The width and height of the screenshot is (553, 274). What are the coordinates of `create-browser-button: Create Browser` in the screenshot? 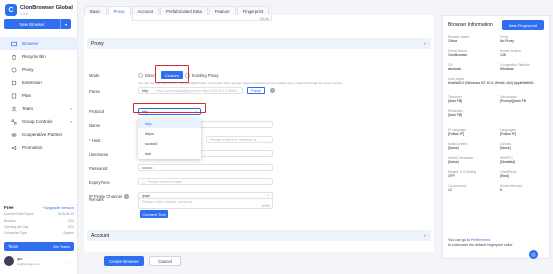 It's located at (124, 261).